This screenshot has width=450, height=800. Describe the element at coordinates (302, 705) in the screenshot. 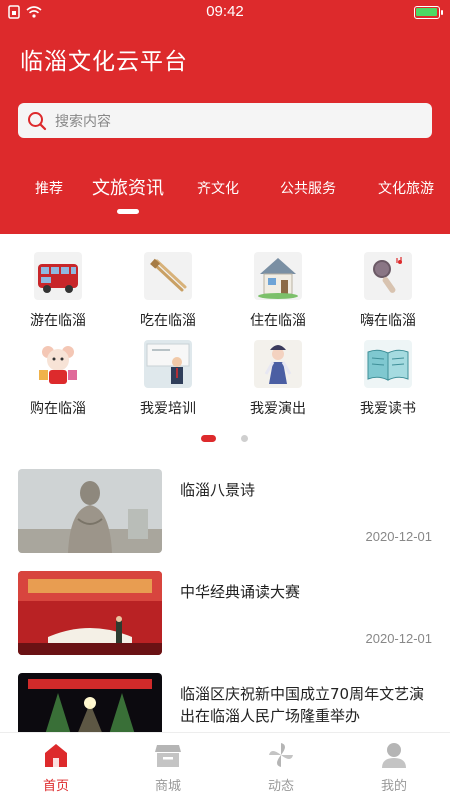

I see `news-title: 临淄区庆祝新中国成立70周年文艺演出在临淄人民广场隆重举办` at that location.